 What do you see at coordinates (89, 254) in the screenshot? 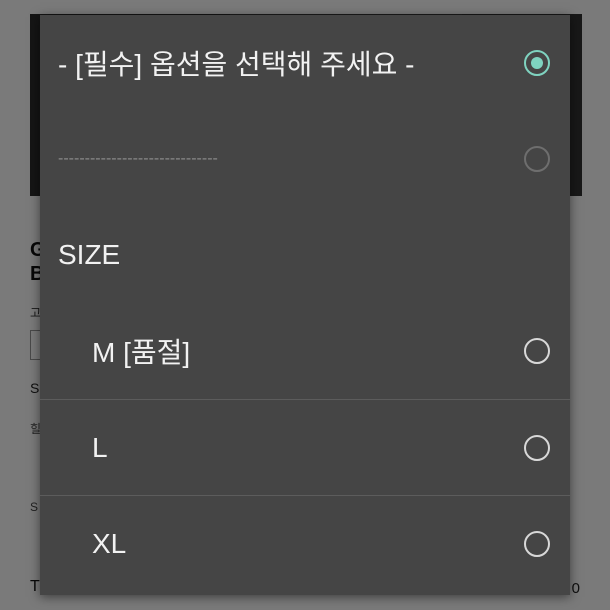
I see `group-header-label: SIZE` at bounding box center [89, 254].